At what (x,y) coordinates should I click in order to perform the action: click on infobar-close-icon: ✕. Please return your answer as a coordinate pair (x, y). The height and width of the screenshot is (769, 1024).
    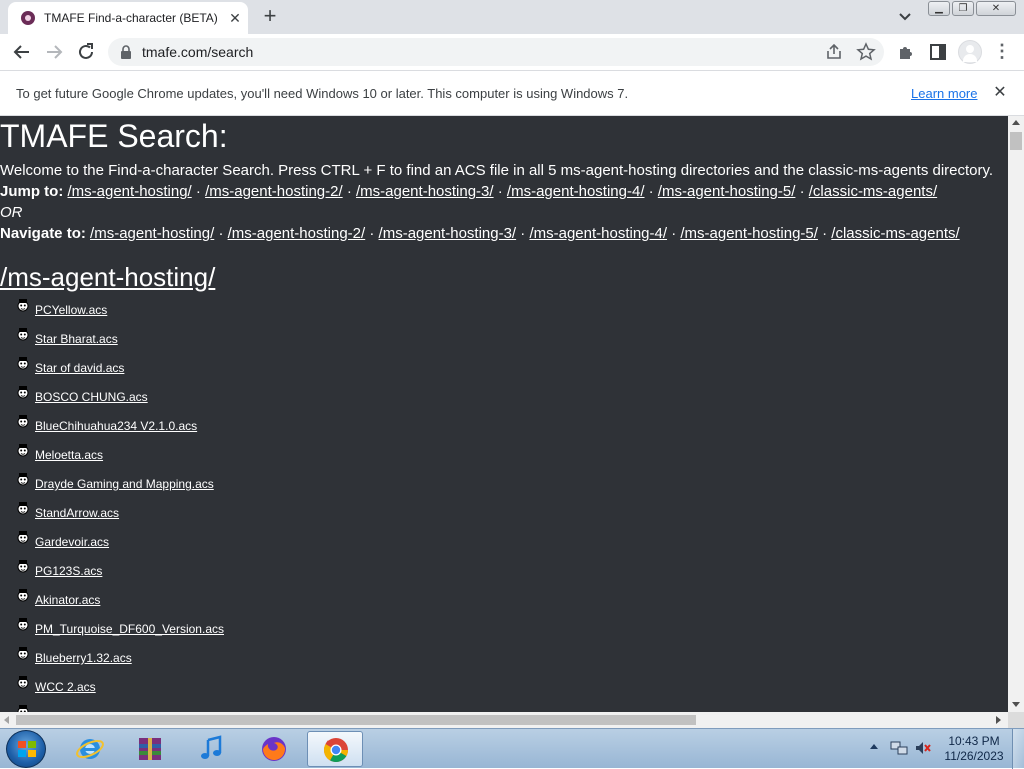
    Looking at the image, I should click on (1000, 93).